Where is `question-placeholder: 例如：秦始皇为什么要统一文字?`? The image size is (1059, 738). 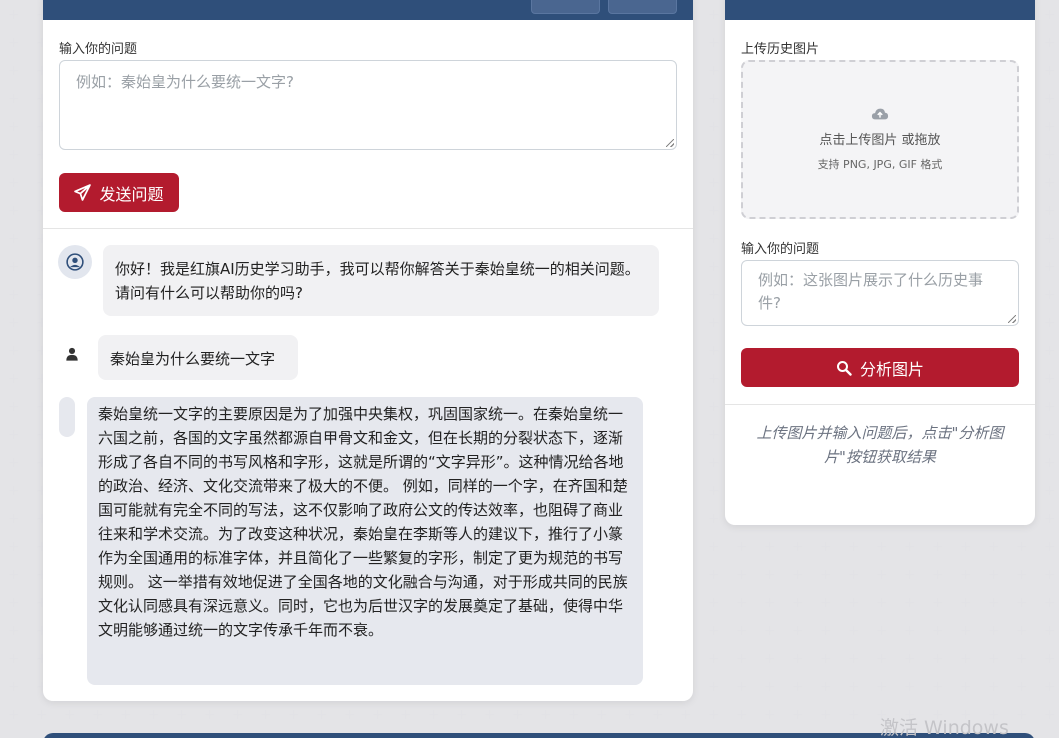
question-placeholder: 例如：秦始皇为什么要统一文字? is located at coordinates (185, 82).